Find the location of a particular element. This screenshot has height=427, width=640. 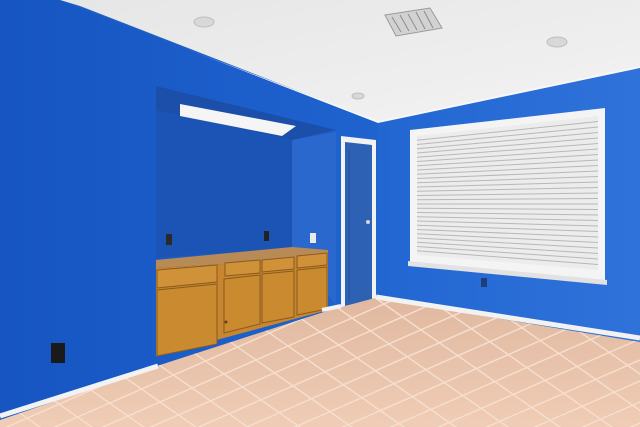

outlet-window is located at coordinates (484, 282).